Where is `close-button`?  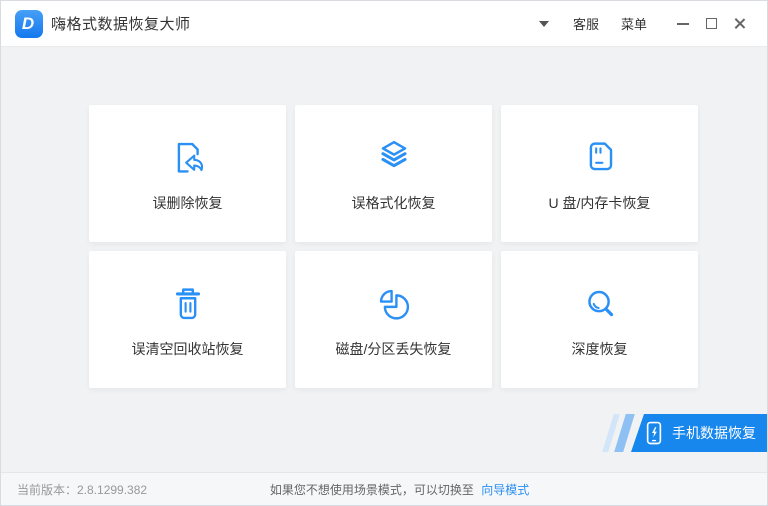 close-button is located at coordinates (739, 24).